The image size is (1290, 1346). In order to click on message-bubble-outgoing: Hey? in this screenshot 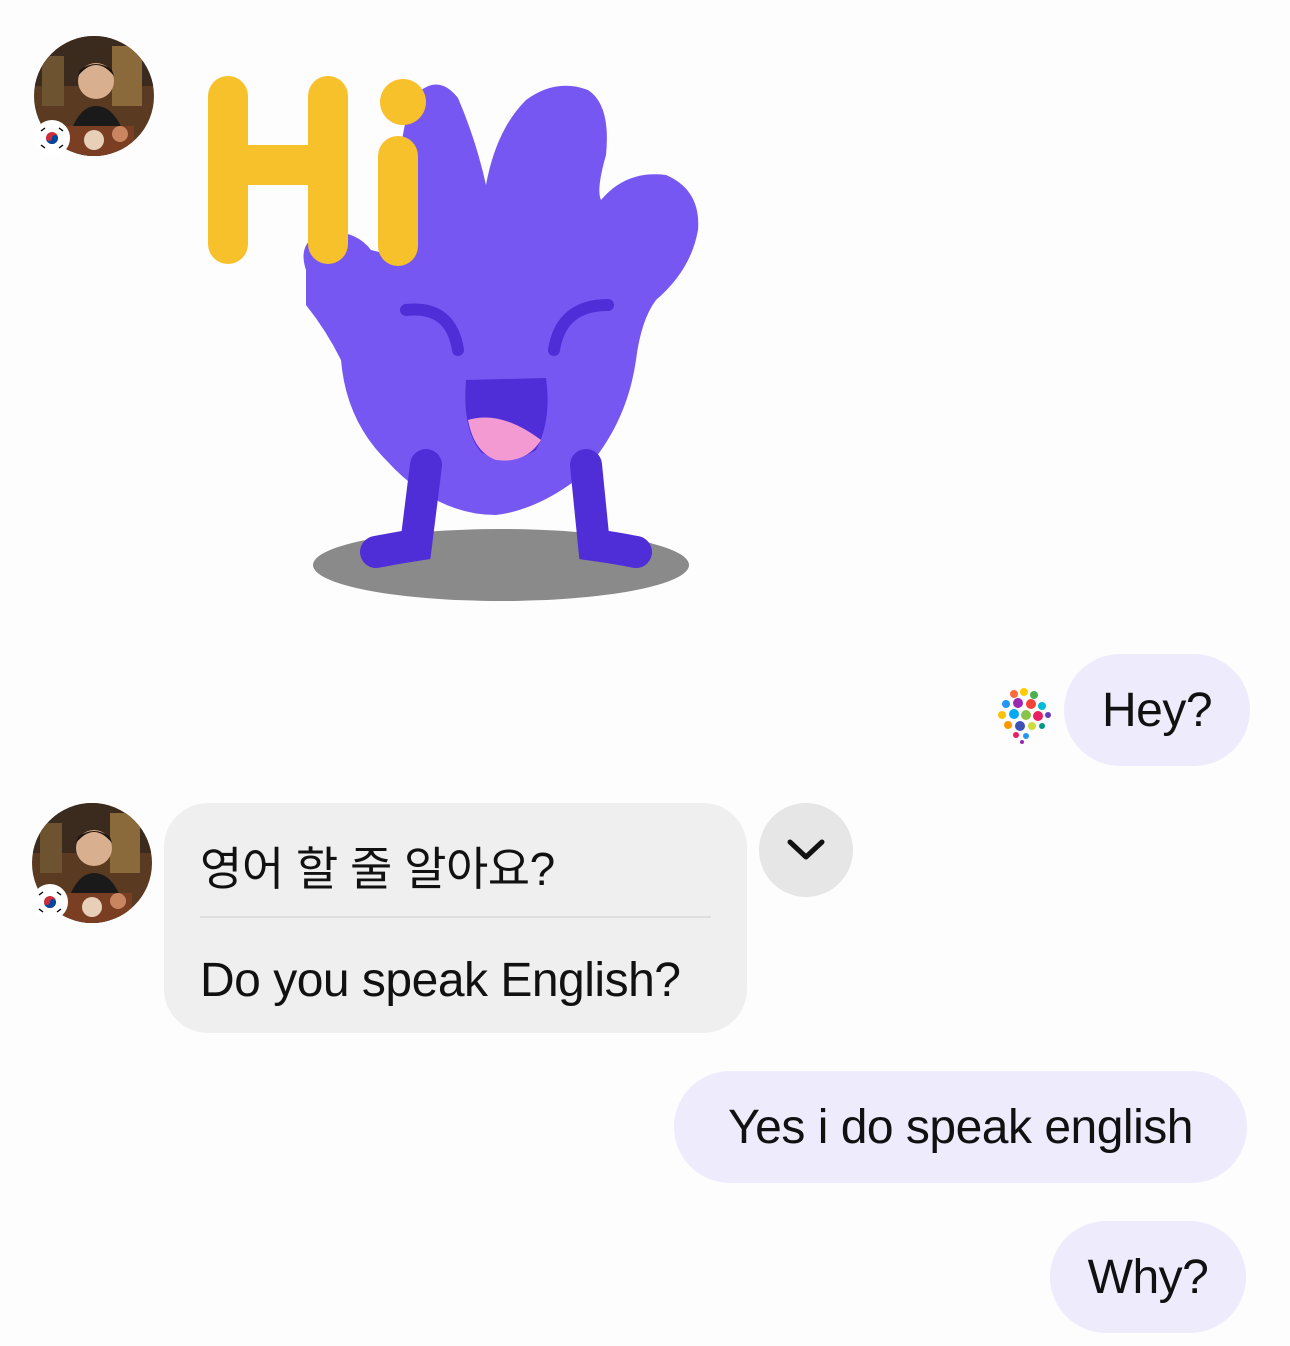, I will do `click(1157, 710)`.